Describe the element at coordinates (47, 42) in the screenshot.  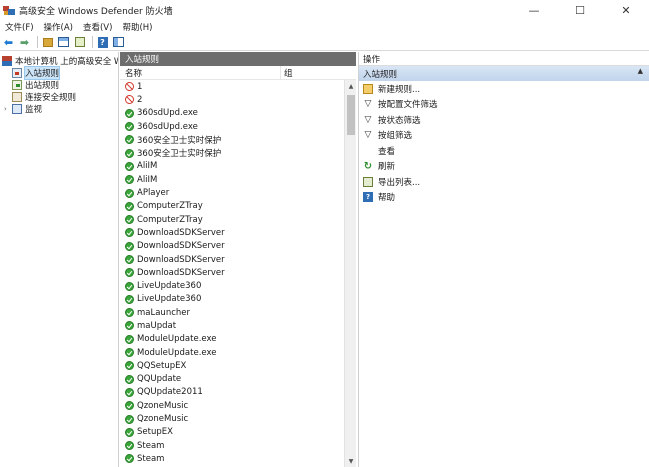
I see `up-folder-button` at that location.